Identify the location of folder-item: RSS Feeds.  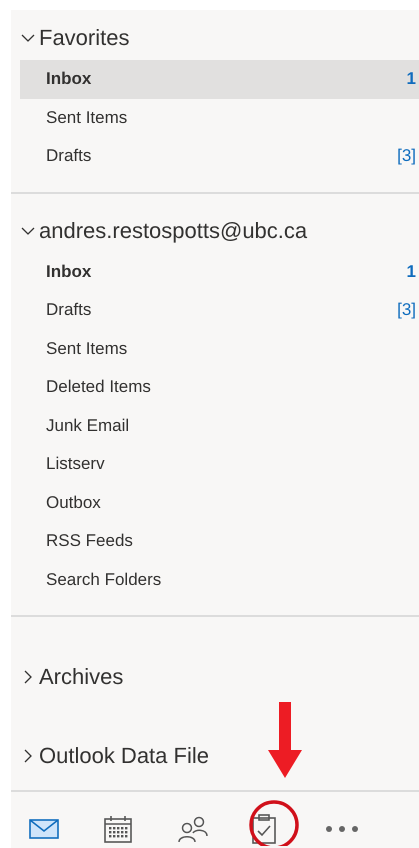
(219, 541).